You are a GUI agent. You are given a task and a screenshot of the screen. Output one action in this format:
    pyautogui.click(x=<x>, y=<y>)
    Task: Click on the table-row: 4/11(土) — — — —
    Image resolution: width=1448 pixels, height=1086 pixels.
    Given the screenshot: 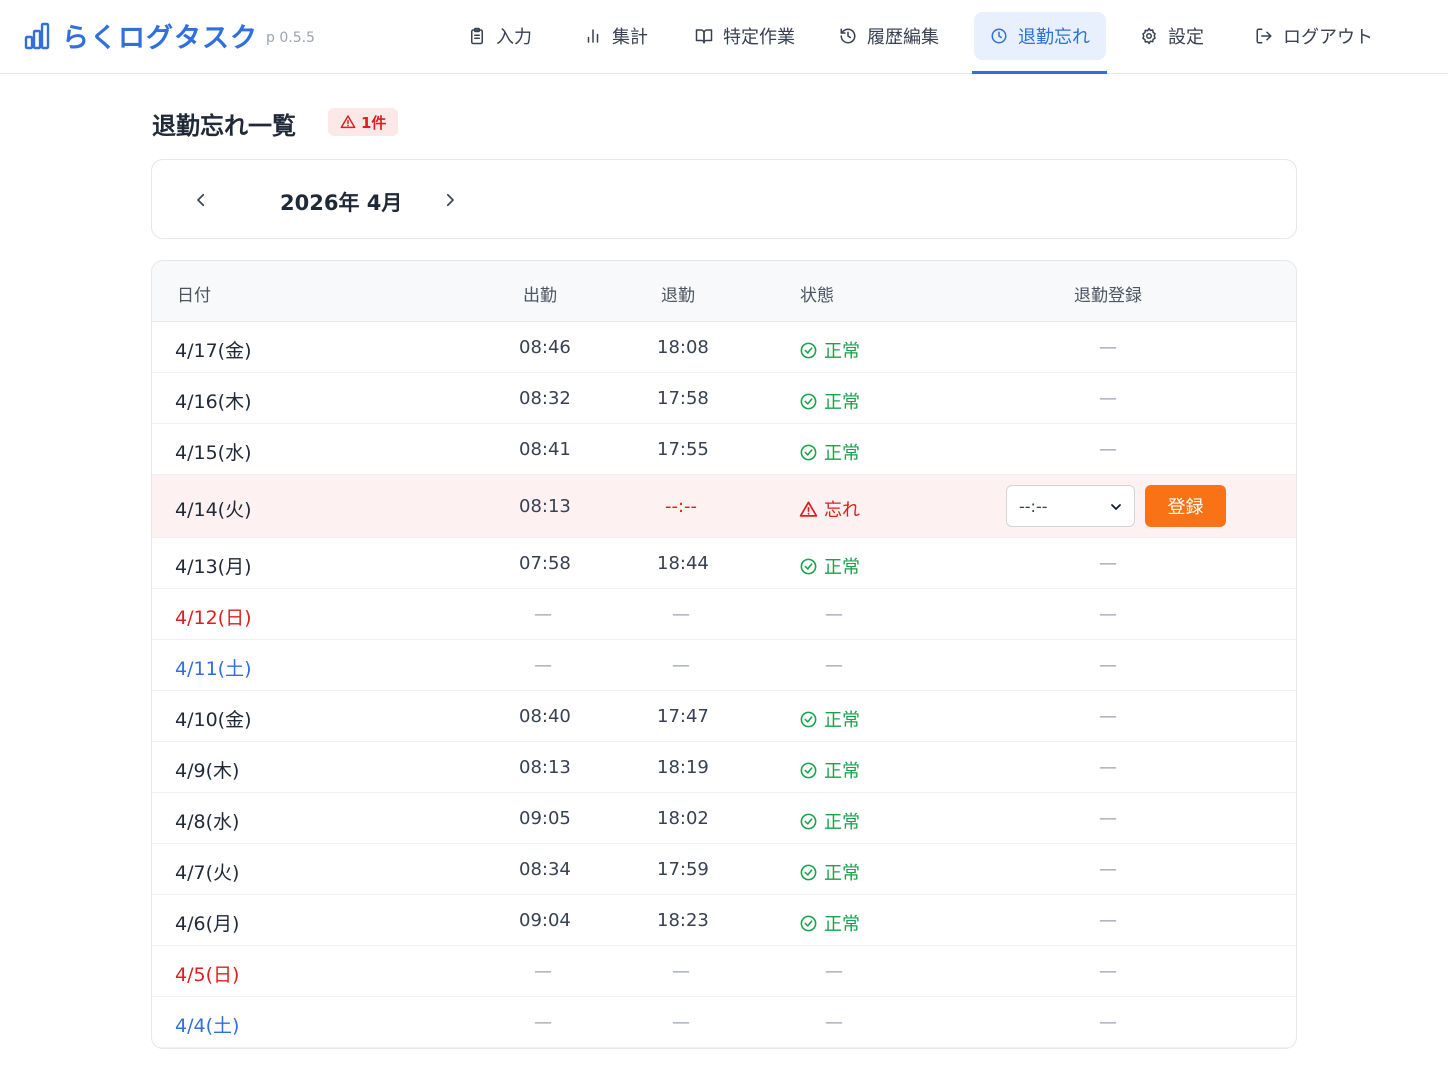 What is the action you would take?
    pyautogui.click(x=724, y=665)
    